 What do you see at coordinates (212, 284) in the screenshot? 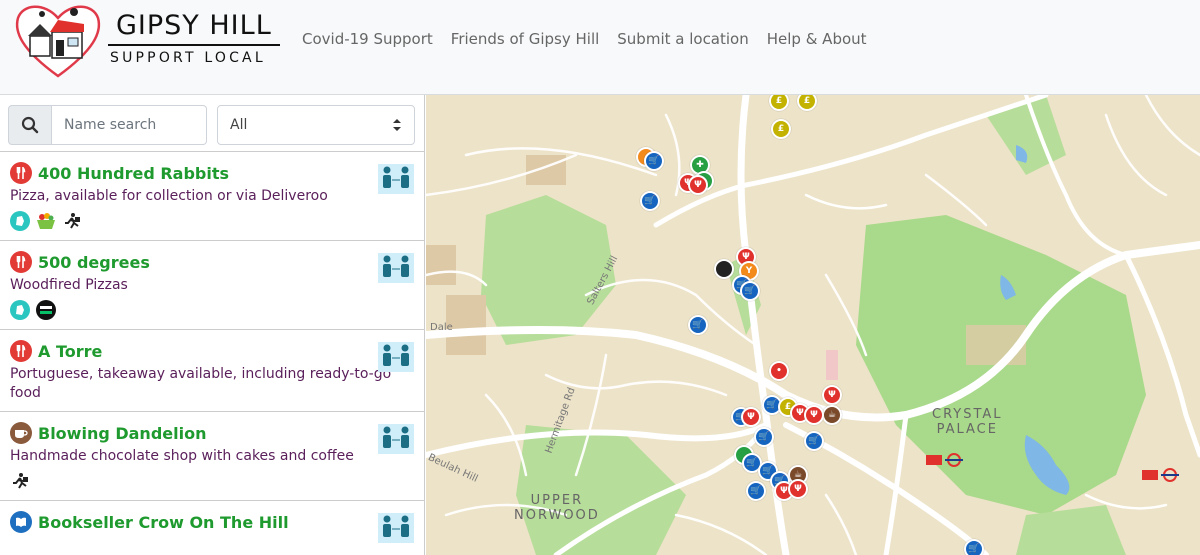
I see `list-item: 500 degrees Woodfired Pizzas` at bounding box center [212, 284].